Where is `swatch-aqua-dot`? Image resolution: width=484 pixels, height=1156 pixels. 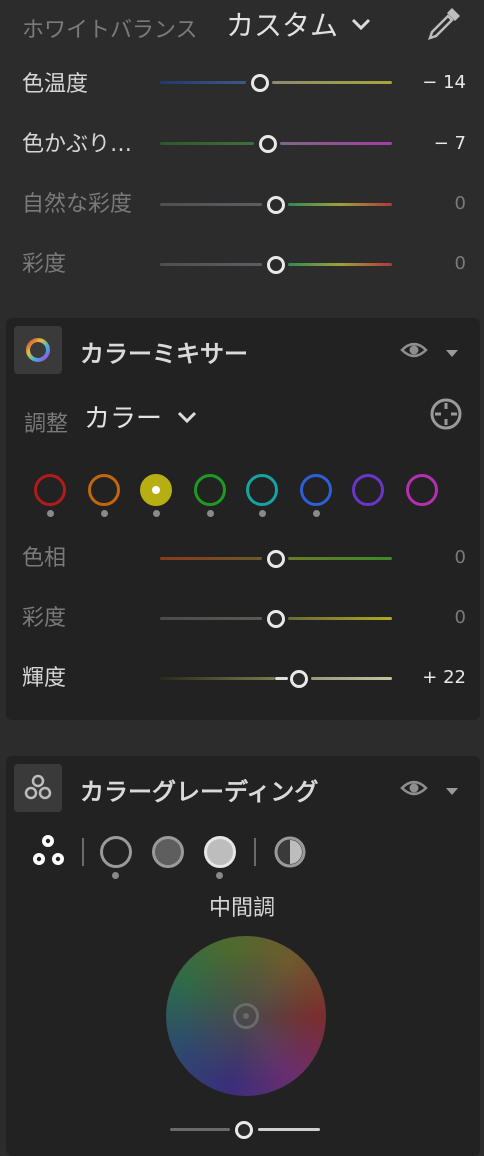
swatch-aqua-dot is located at coordinates (262, 513).